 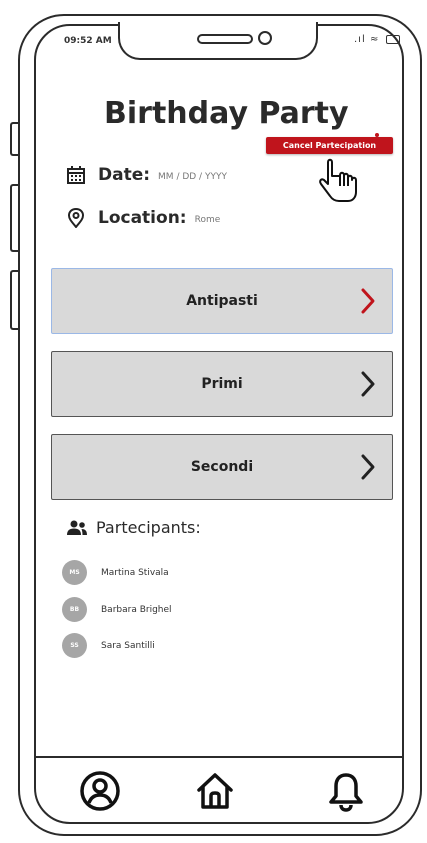 What do you see at coordinates (148, 527) in the screenshot?
I see `participants-label: Partecipants:` at bounding box center [148, 527].